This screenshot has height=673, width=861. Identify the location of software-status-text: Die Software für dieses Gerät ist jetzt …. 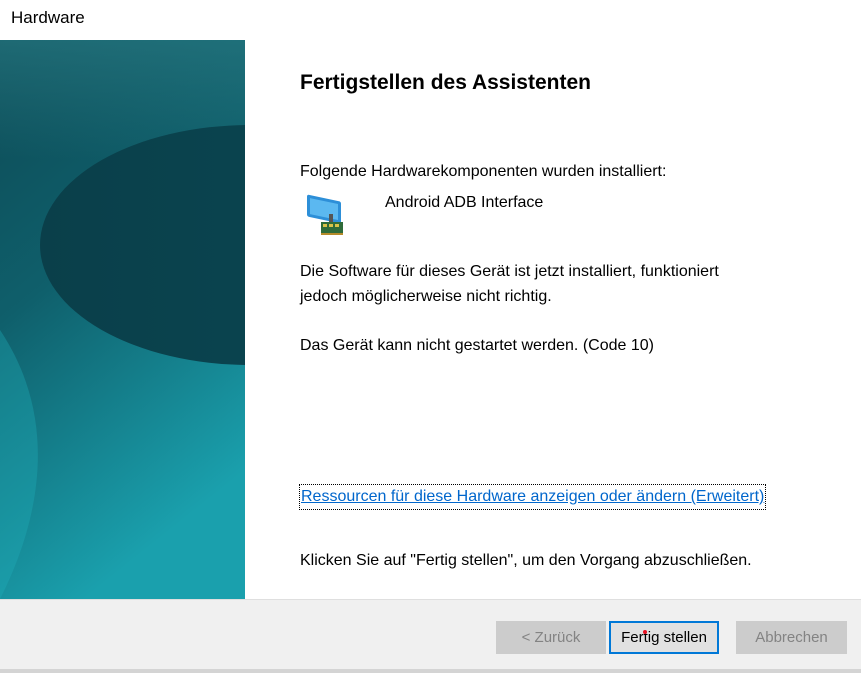
(509, 284).